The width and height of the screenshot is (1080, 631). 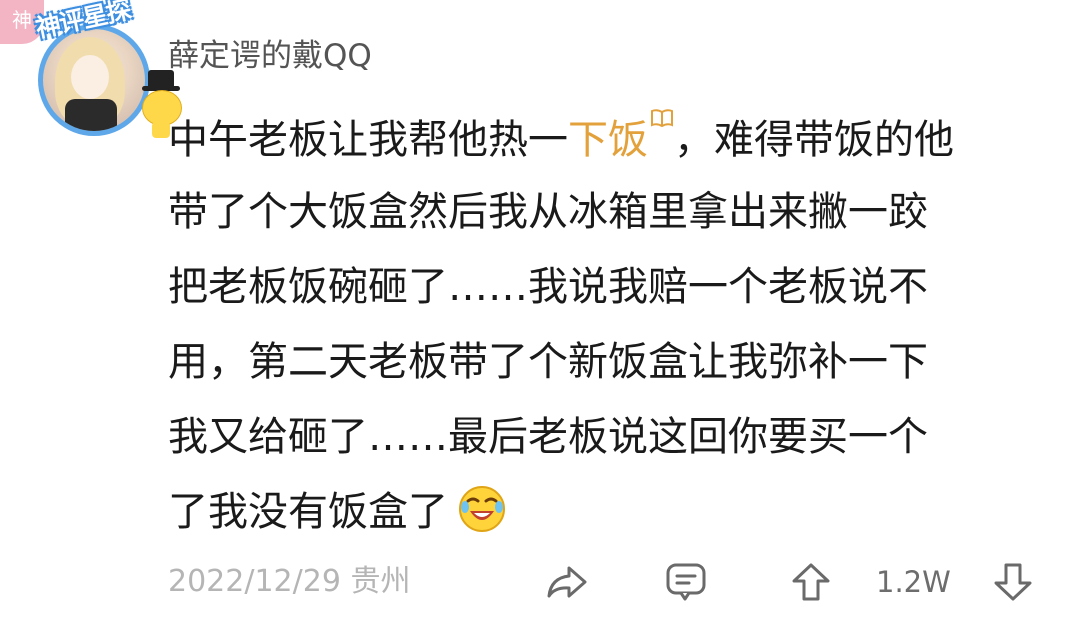 I want to click on comment-button, so click(x=686, y=582).